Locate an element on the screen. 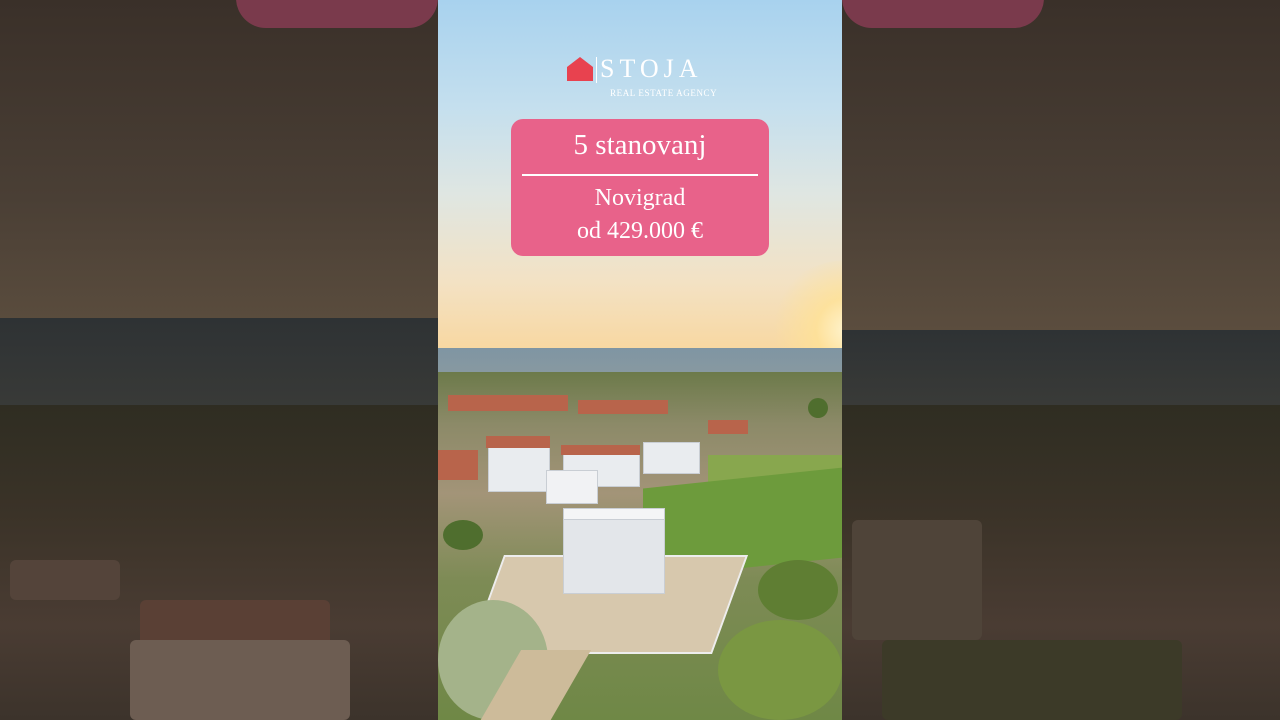 Image resolution: width=1280 pixels, height=720 pixels. stoja-logo: STOJA REAL ESTATE AGENCY is located at coordinates (646, 78).